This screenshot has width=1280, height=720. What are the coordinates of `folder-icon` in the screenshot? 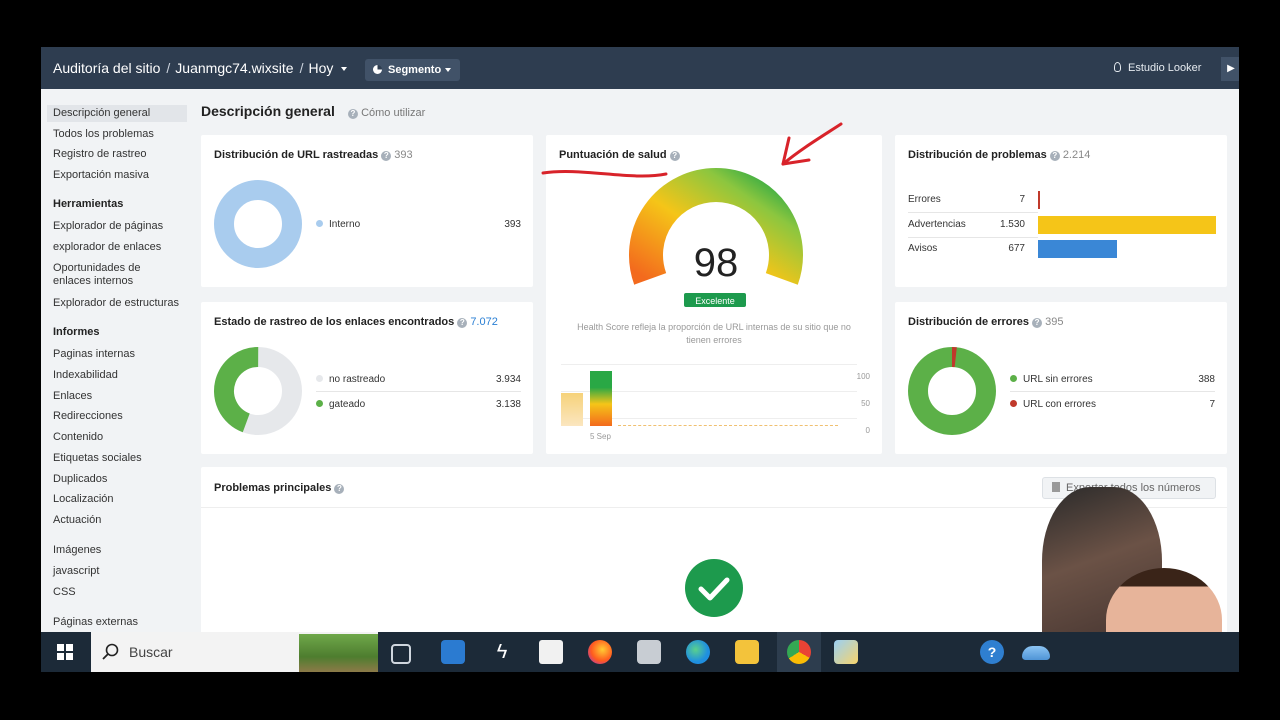 It's located at (747, 652).